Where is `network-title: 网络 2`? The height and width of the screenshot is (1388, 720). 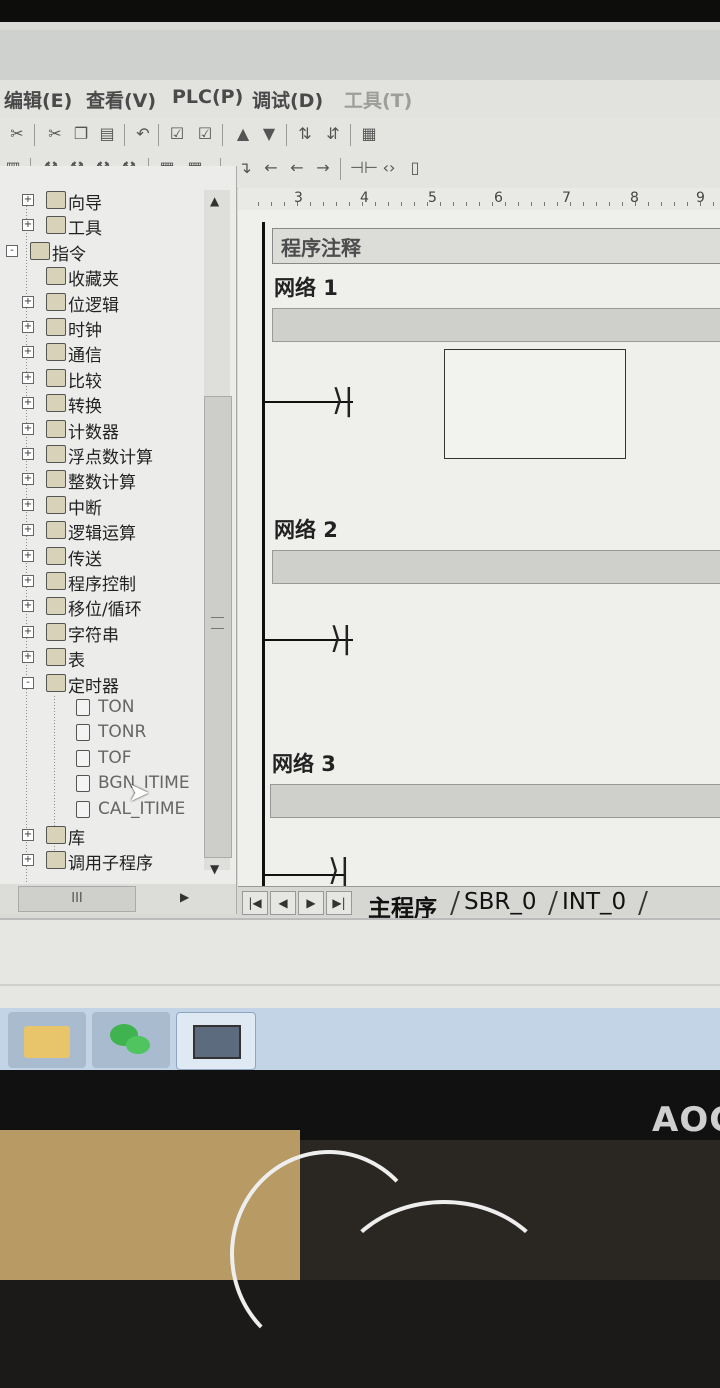
network-title: 网络 2 is located at coordinates (306, 529).